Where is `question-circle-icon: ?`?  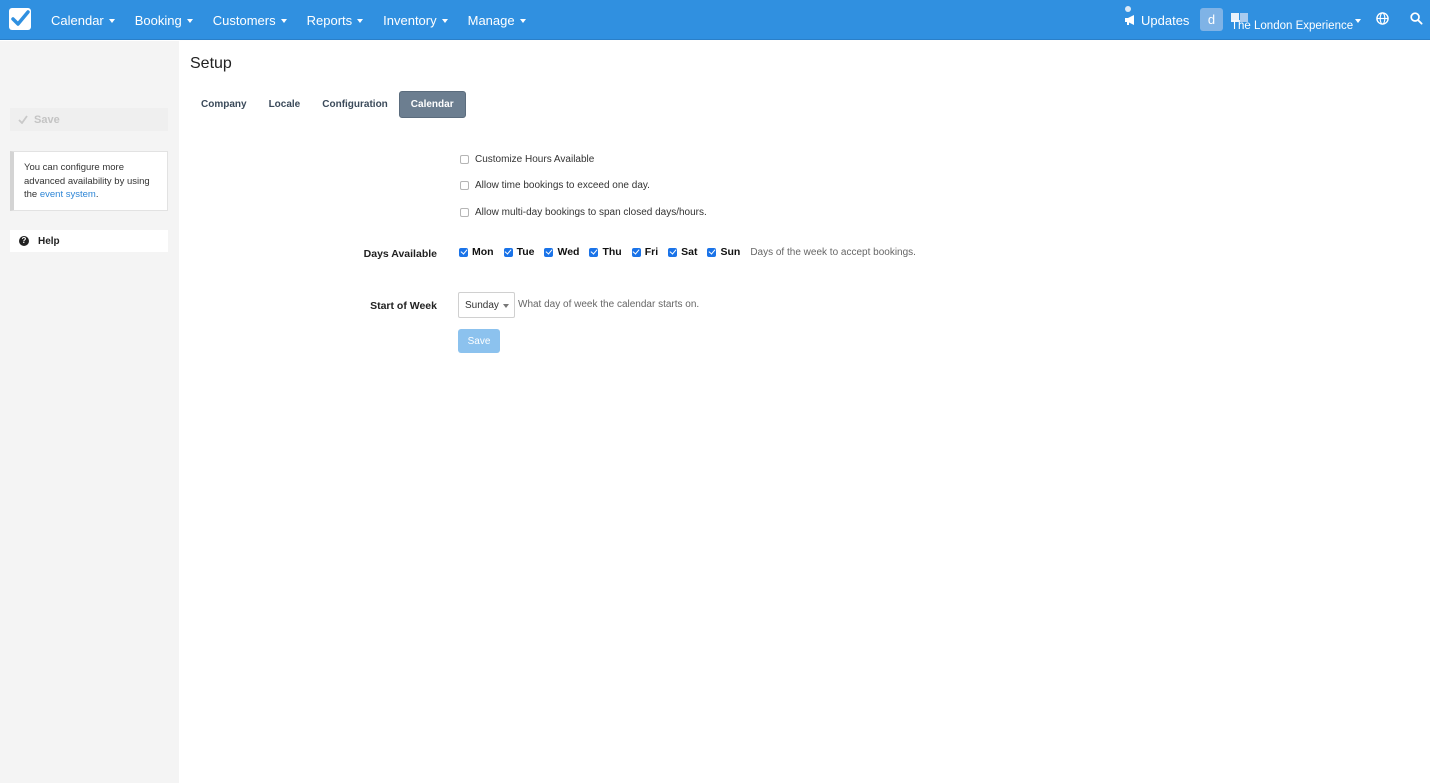
question-circle-icon: ? is located at coordinates (24, 241).